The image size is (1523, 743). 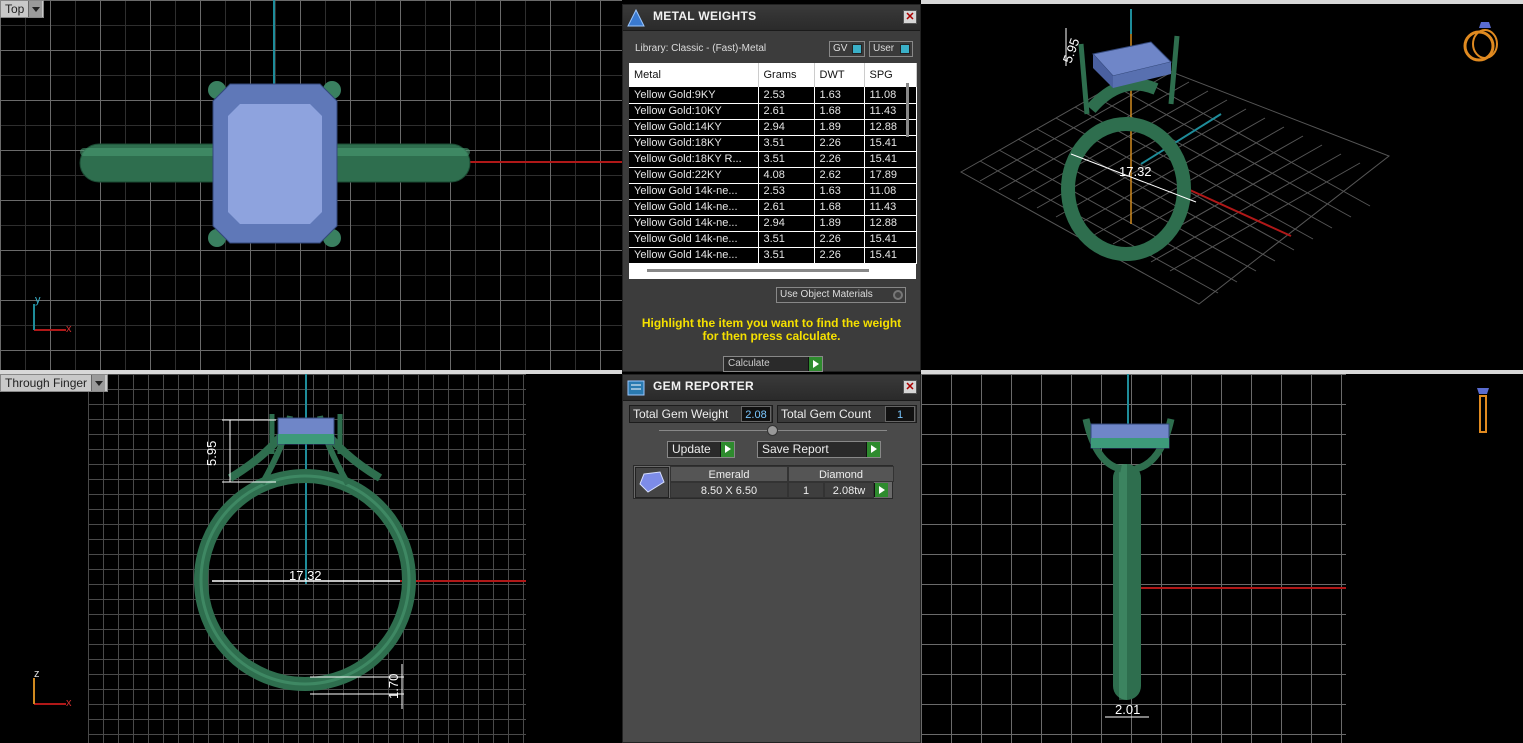 I want to click on gem-report-icon, so click(x=636, y=388).